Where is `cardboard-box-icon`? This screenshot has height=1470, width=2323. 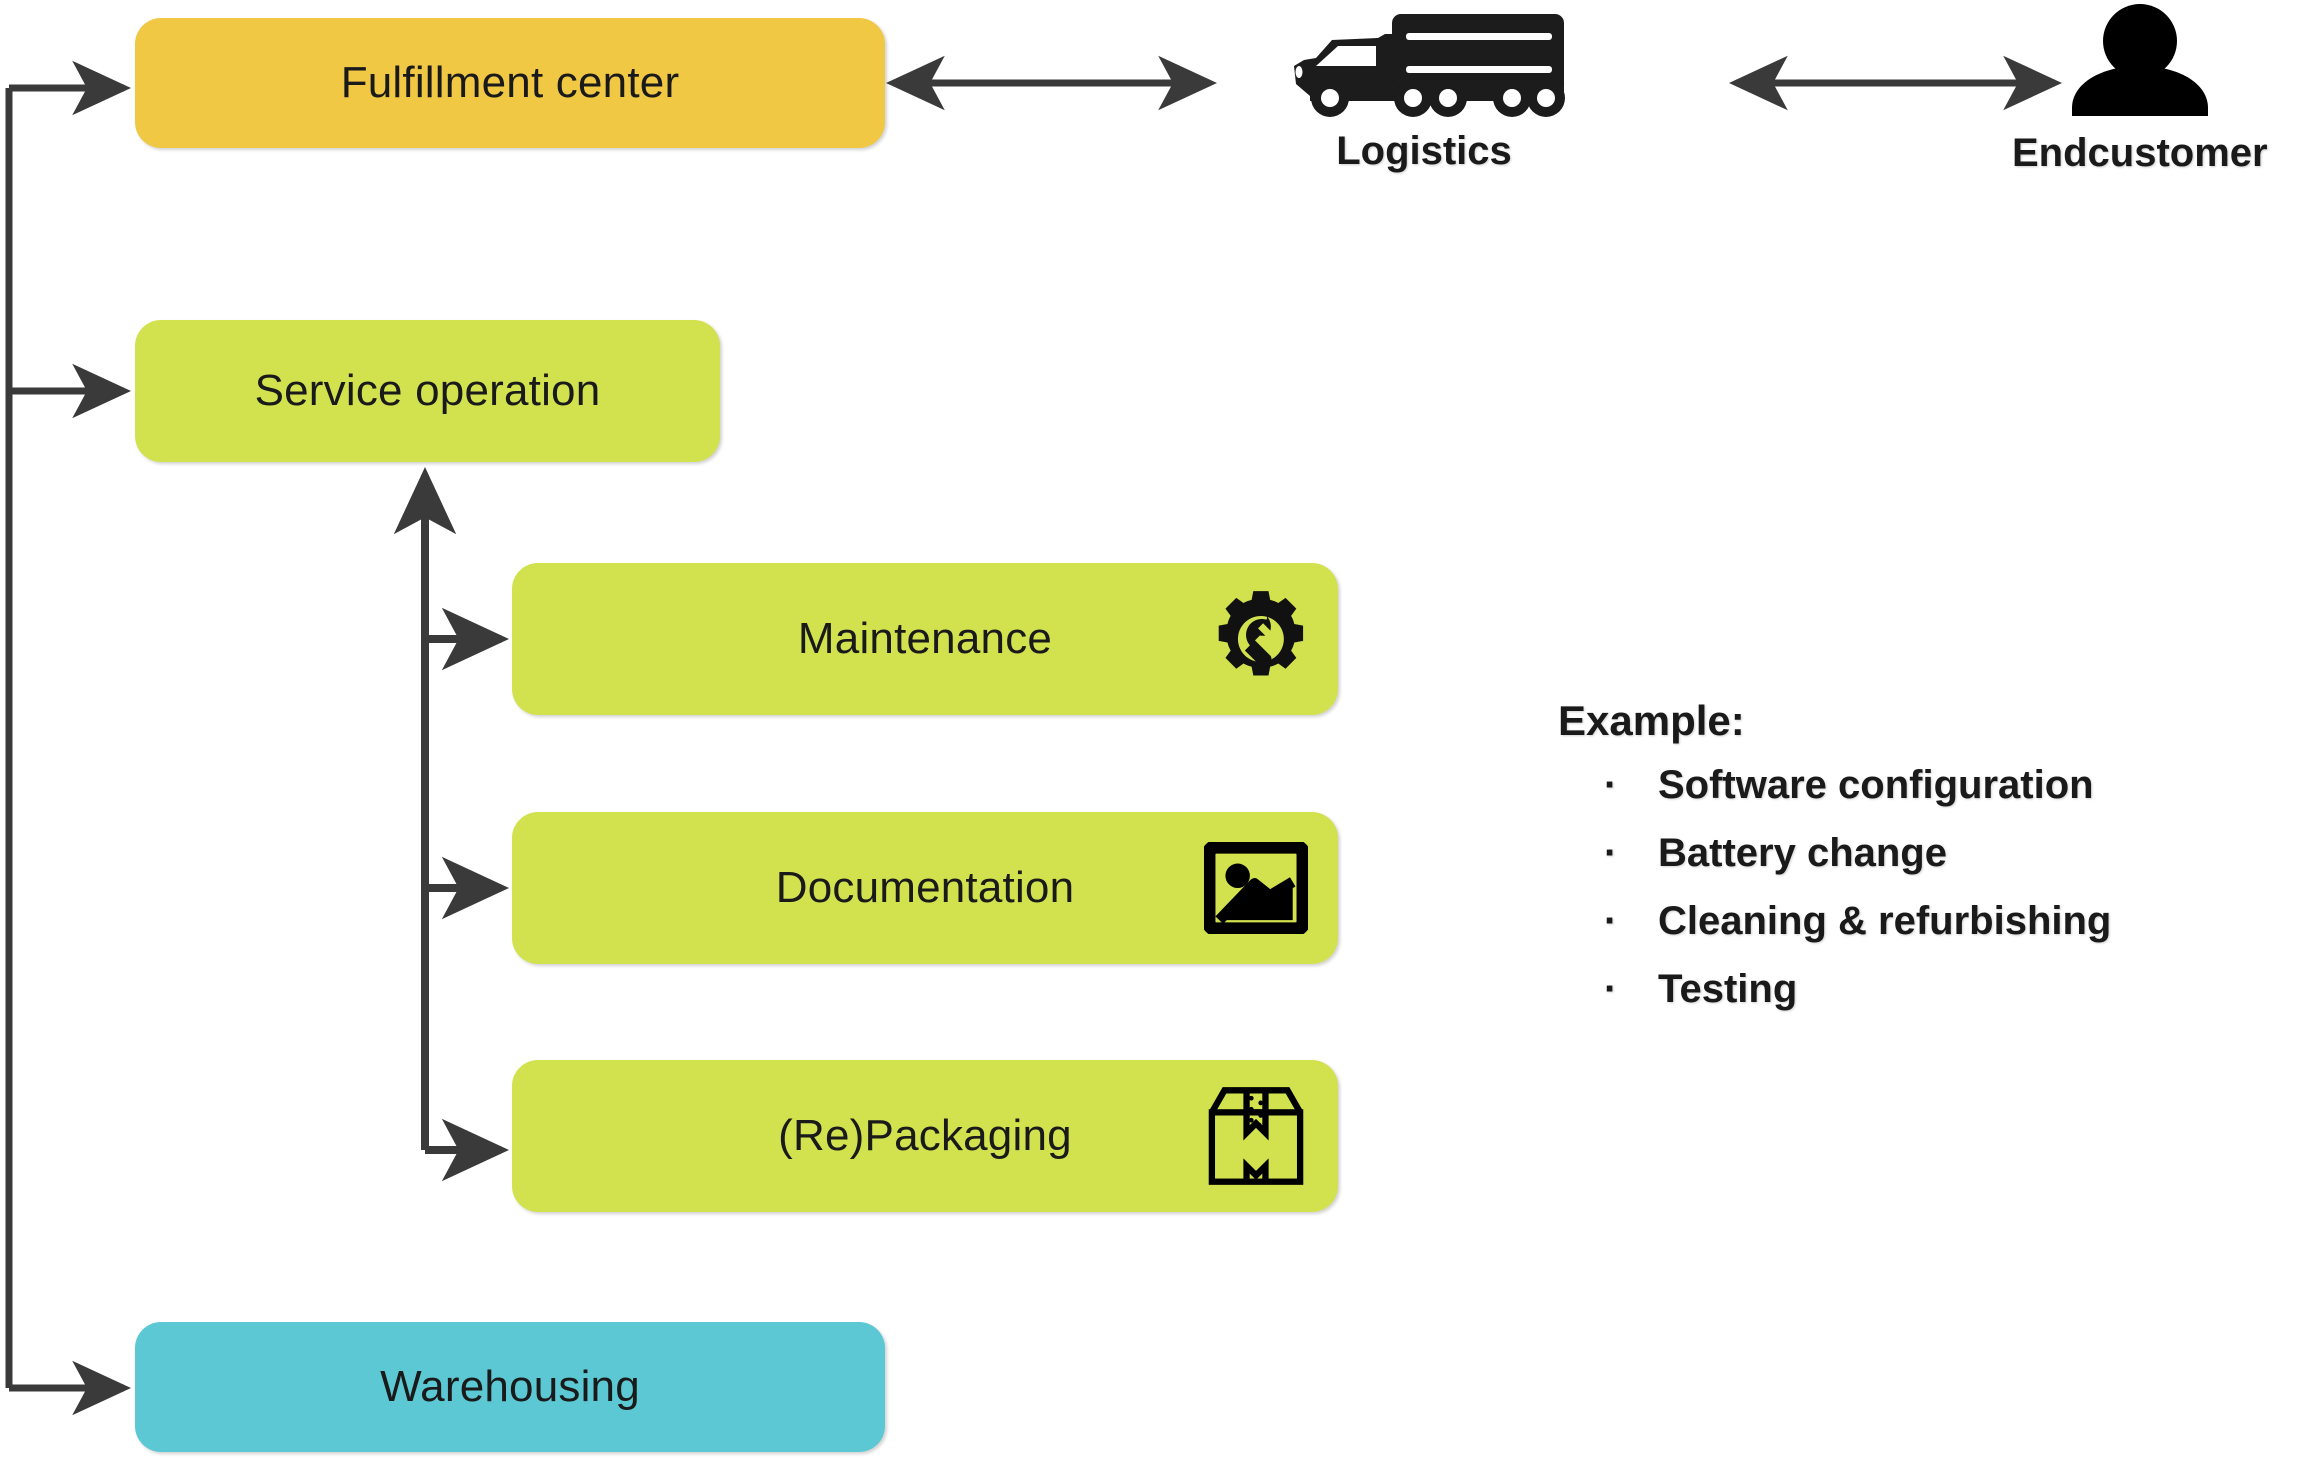 cardboard-box-icon is located at coordinates (1256, 1136).